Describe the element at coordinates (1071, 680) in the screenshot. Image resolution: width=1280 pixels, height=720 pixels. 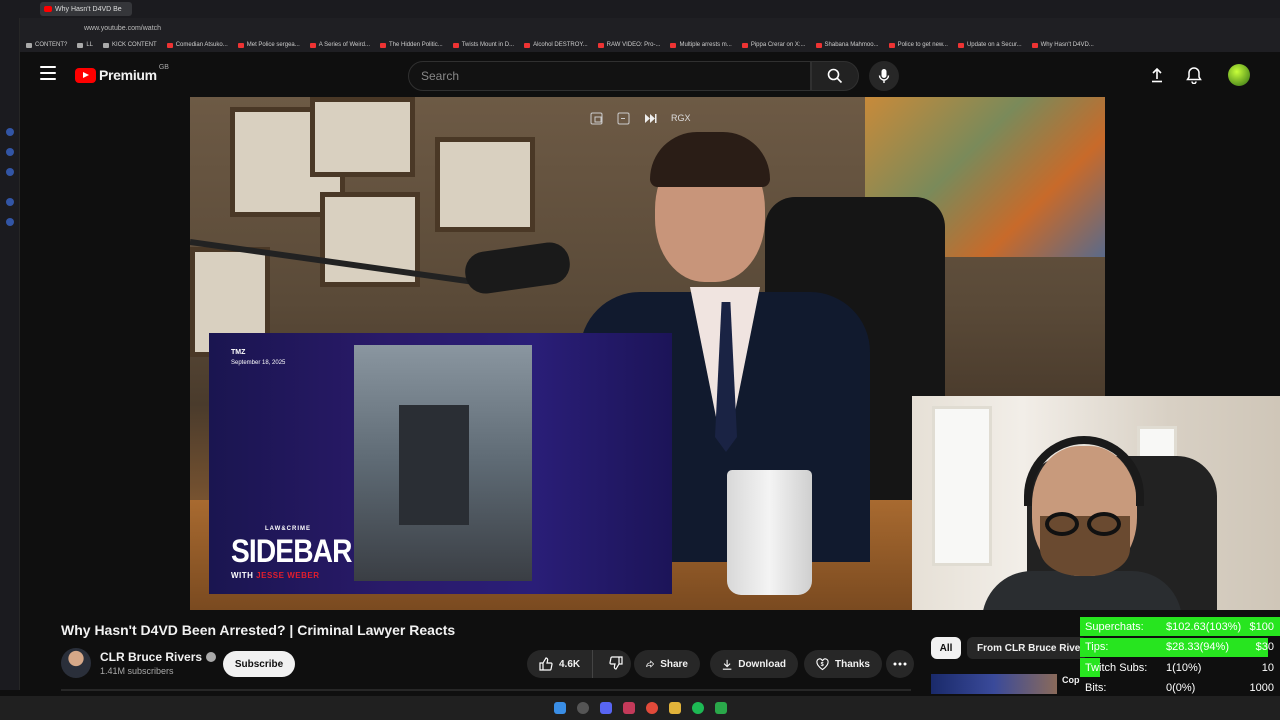
I see `recommended-title: Cop` at that location.